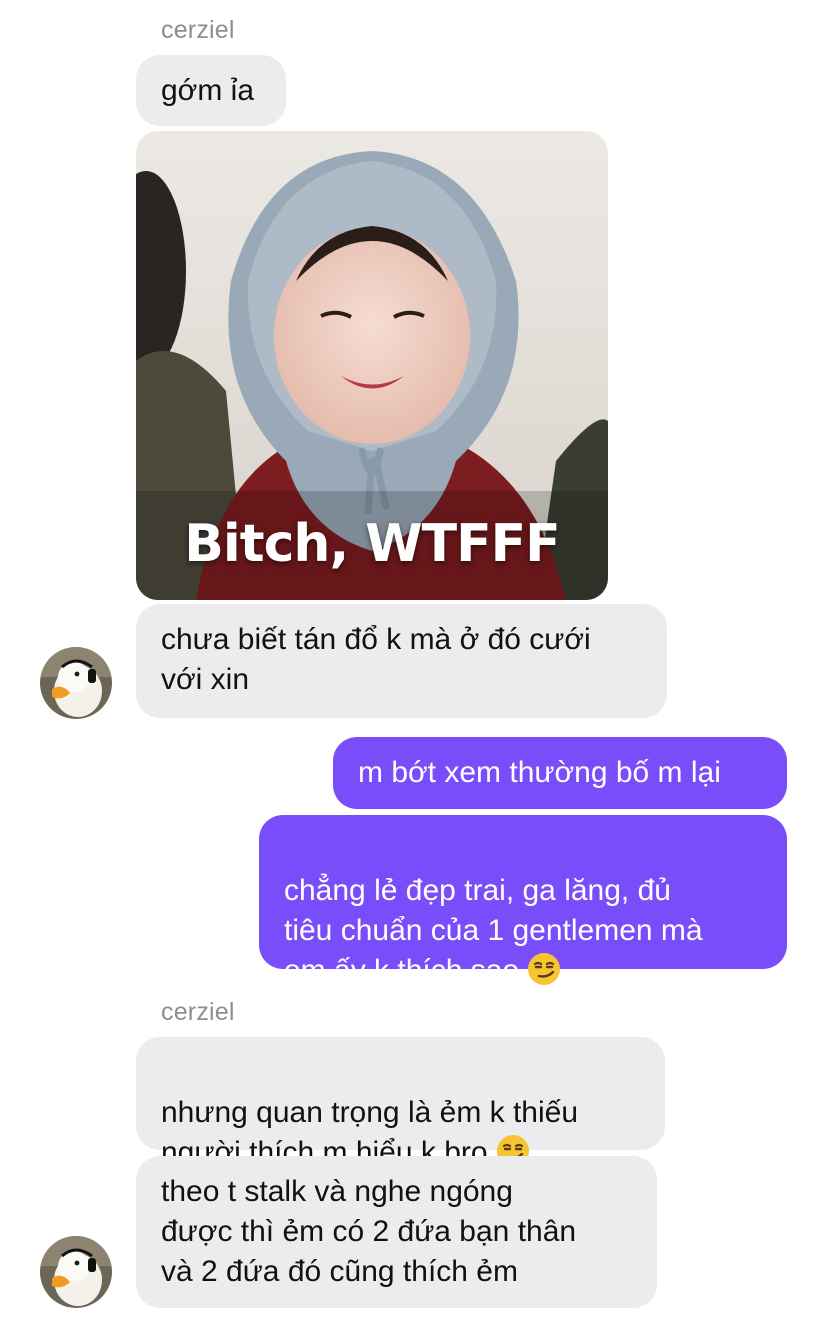 This screenshot has height=1321, width=828. What do you see at coordinates (401, 661) in the screenshot?
I see `incoming-message: chưa biết tán đổ k mà ở đó cưới với xin` at bounding box center [401, 661].